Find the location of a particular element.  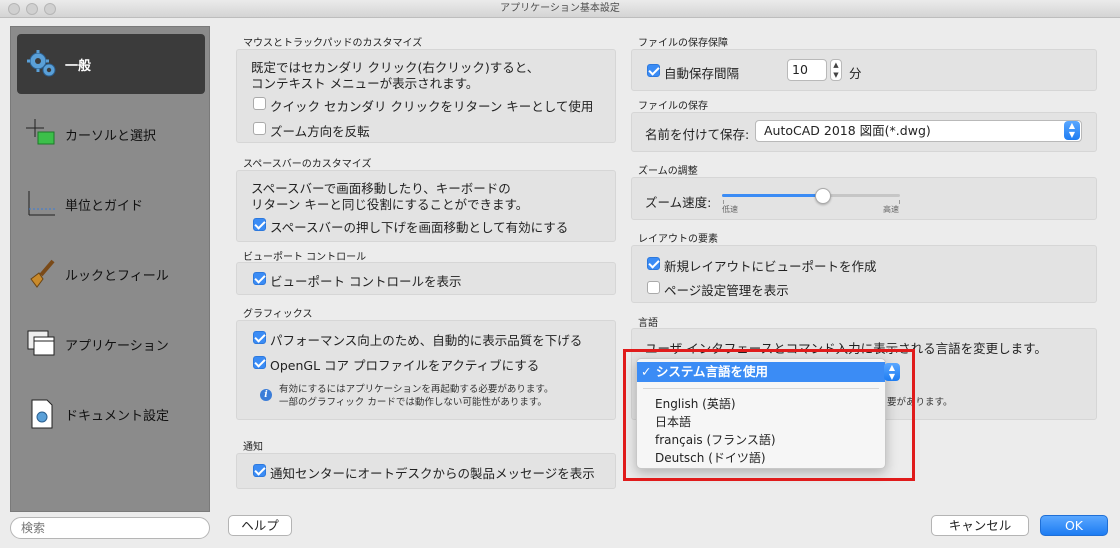

viewport-section-title: ビューポート コントロール is located at coordinates (305, 257).